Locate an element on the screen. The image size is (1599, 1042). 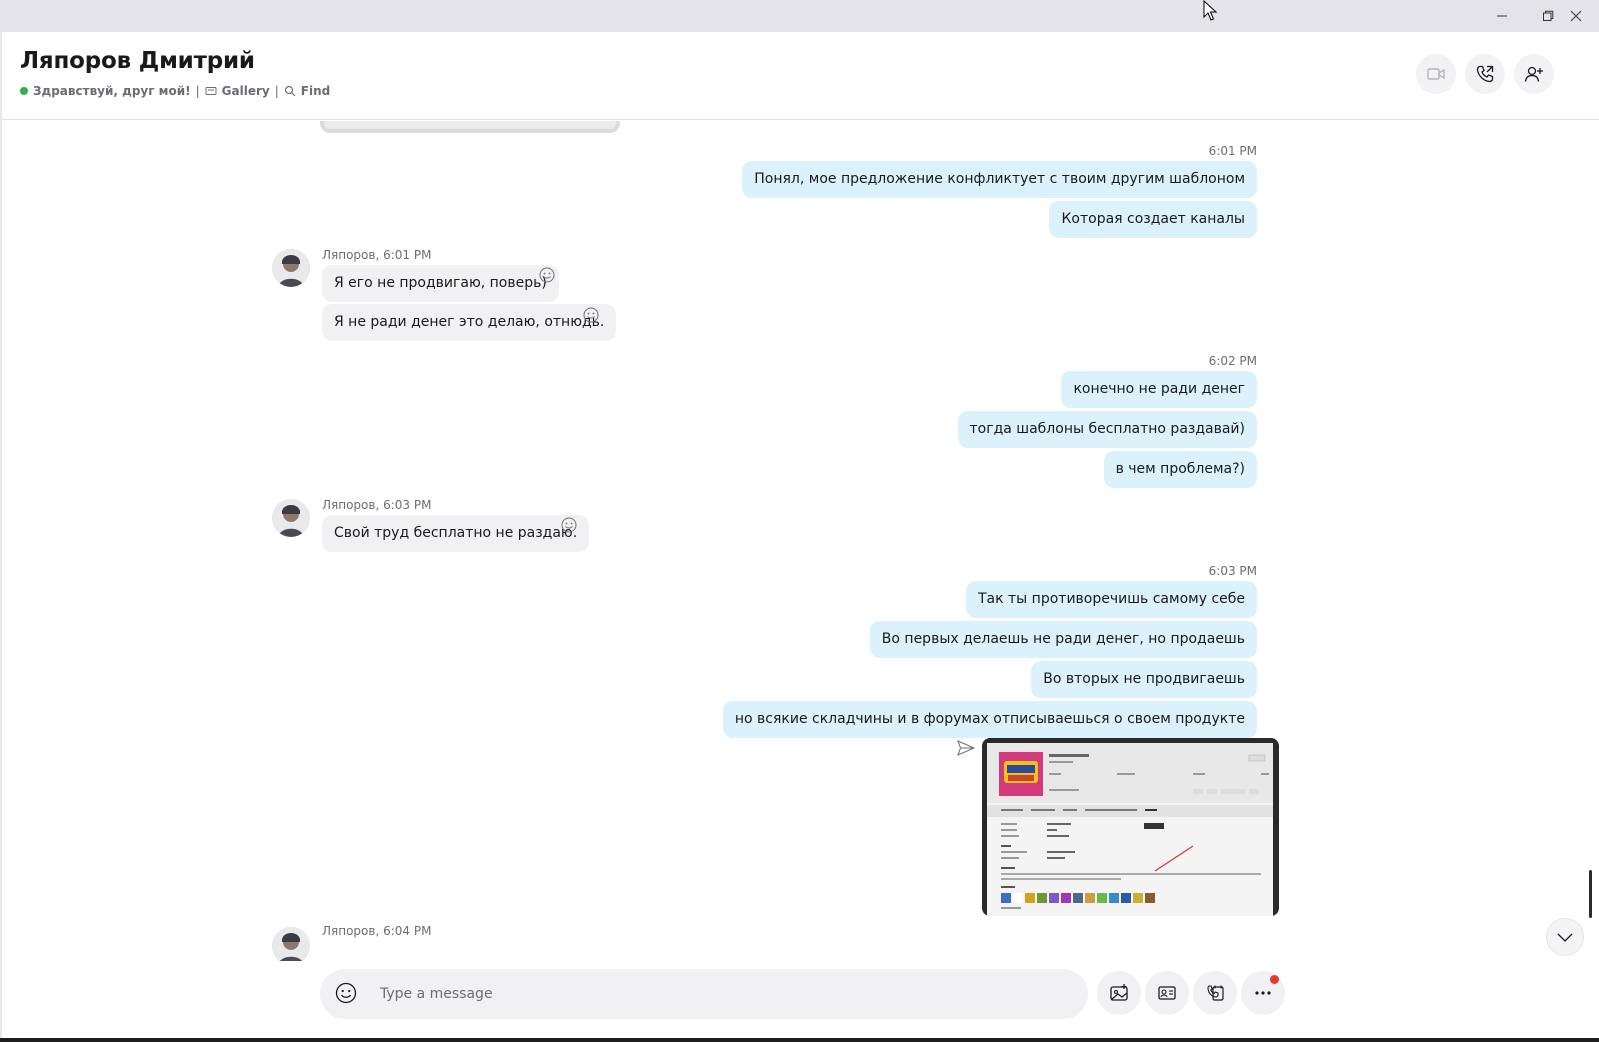
sender-timestamp: Ляпоров, 6:03 PM is located at coordinates (377, 505).